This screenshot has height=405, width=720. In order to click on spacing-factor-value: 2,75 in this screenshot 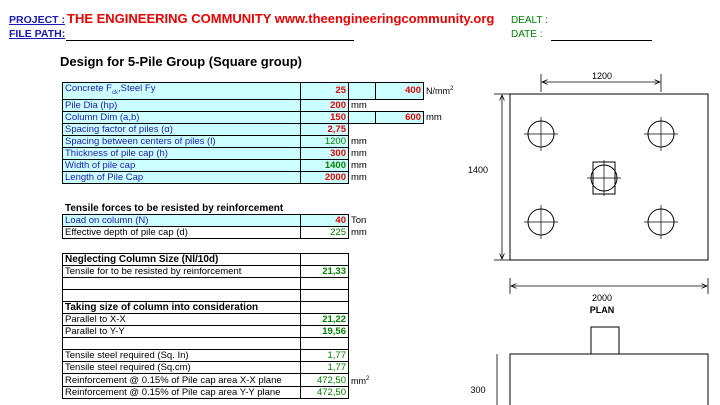, I will do `click(324, 129)`.